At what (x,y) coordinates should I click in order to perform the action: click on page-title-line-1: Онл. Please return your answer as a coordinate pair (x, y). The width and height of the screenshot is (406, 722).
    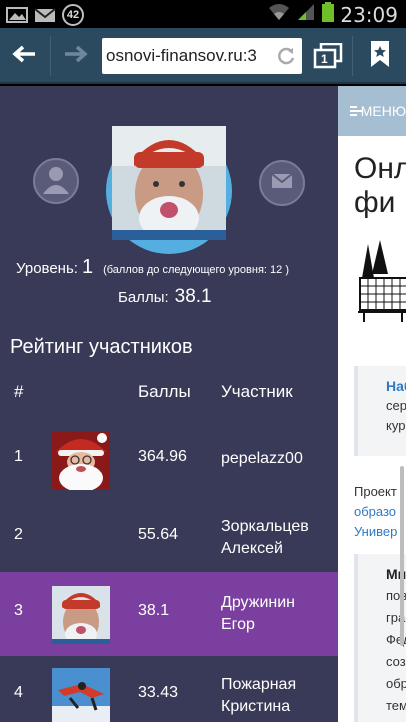
    Looking at the image, I should click on (380, 168).